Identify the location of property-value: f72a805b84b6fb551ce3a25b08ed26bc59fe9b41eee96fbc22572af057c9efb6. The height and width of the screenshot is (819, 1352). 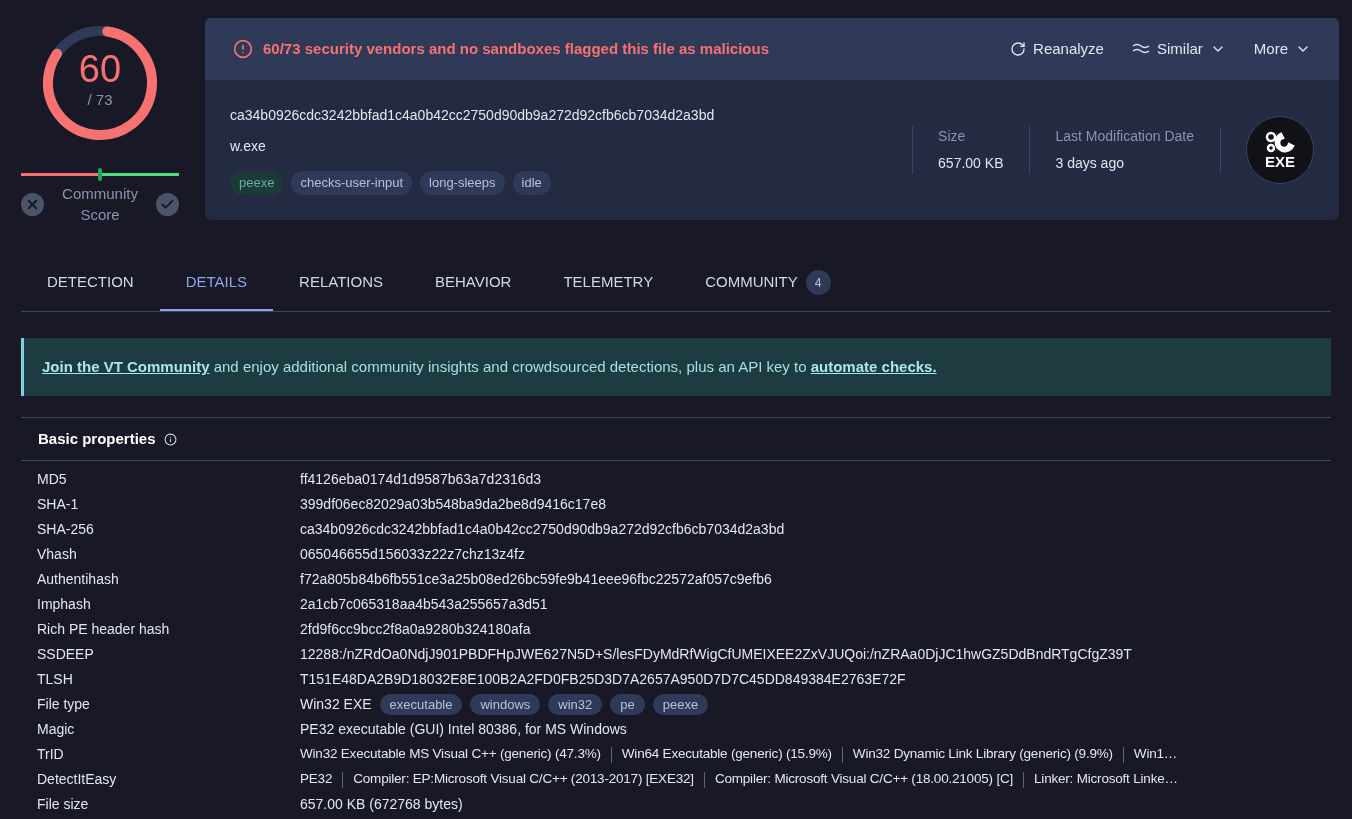
(536, 579).